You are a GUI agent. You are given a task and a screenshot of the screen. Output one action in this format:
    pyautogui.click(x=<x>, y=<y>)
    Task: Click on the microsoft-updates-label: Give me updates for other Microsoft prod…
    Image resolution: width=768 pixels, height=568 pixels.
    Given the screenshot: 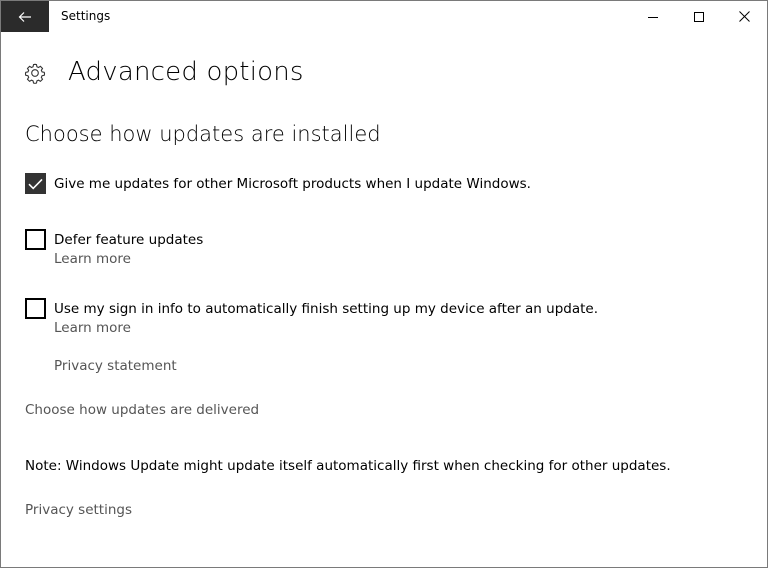 What is the action you would take?
    pyautogui.click(x=292, y=183)
    